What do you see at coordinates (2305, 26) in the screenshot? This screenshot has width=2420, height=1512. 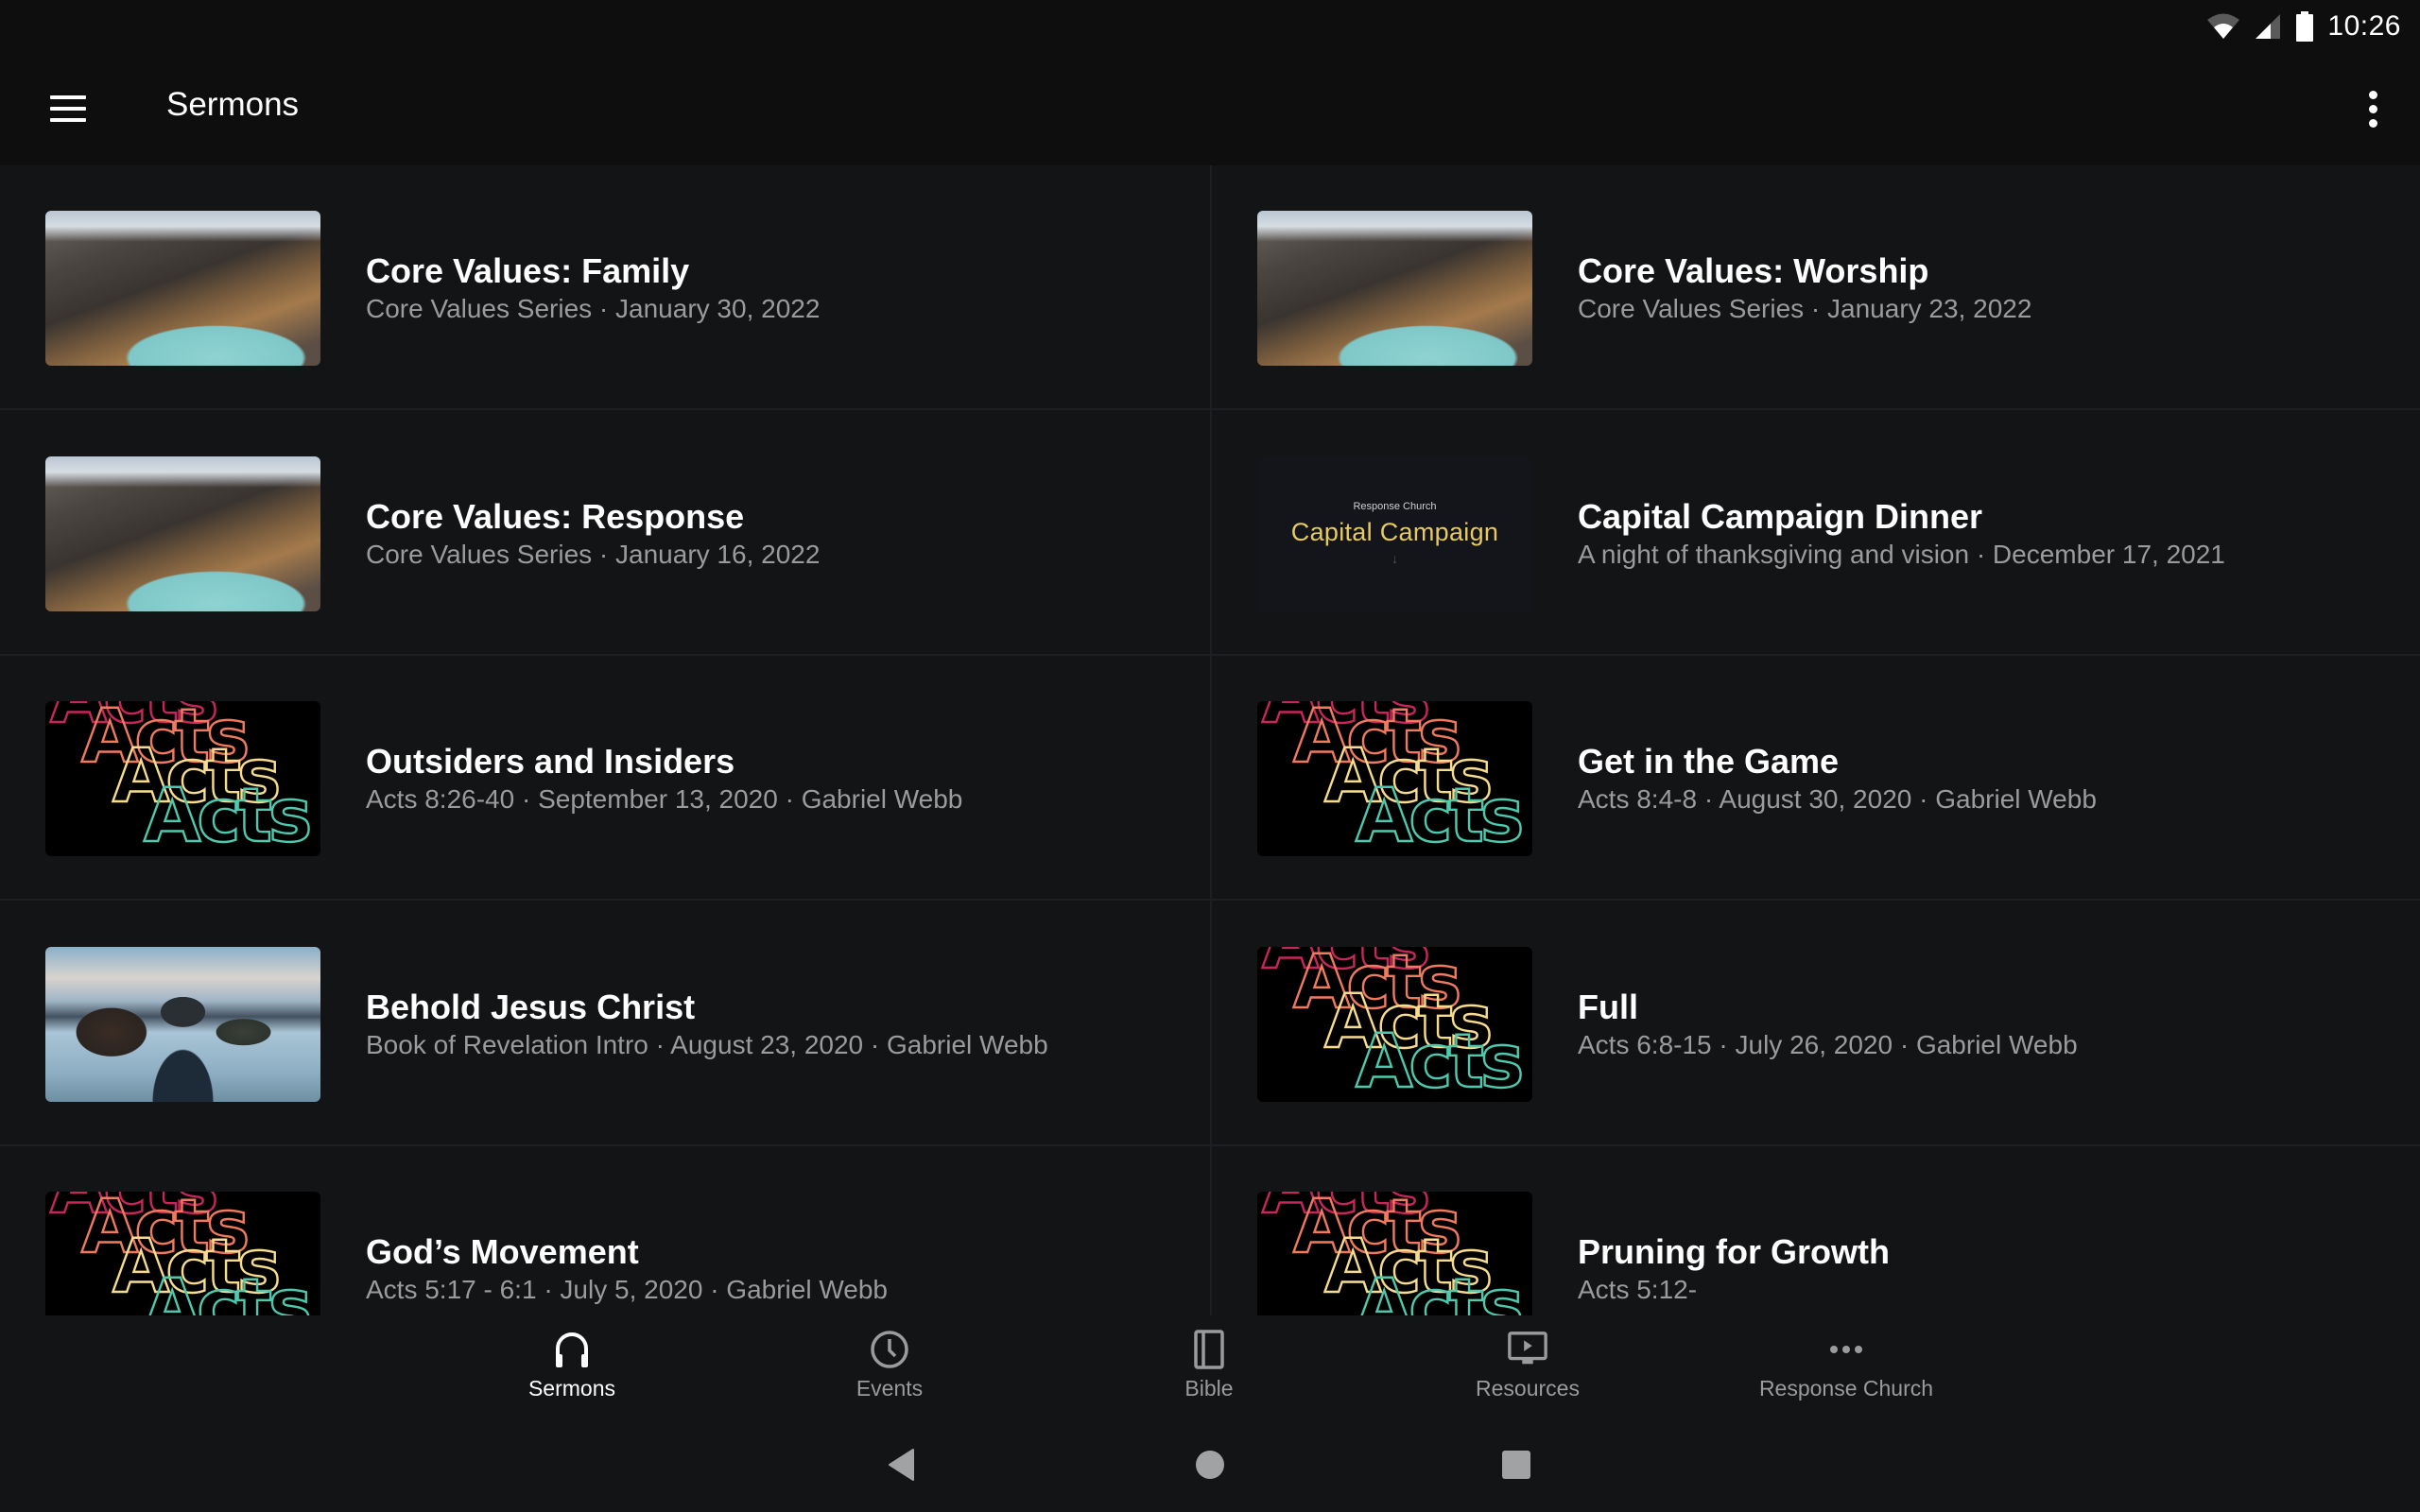 I see `battery-icon` at bounding box center [2305, 26].